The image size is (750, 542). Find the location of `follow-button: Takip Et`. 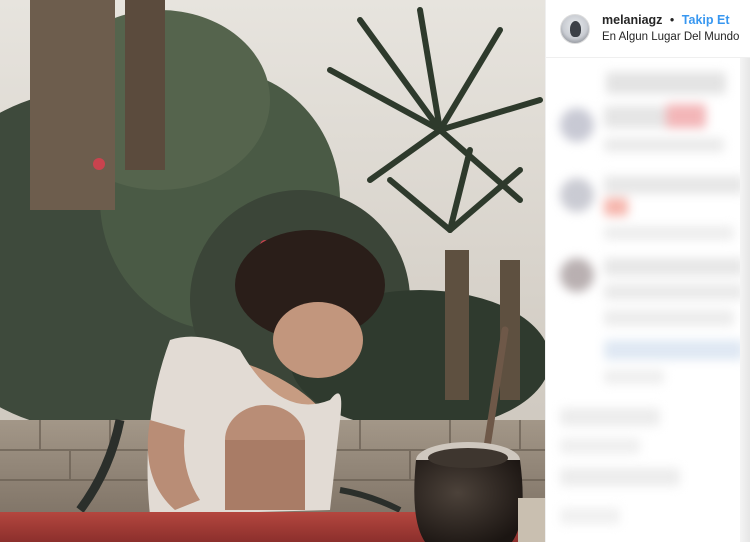

follow-button: Takip Et is located at coordinates (706, 20).